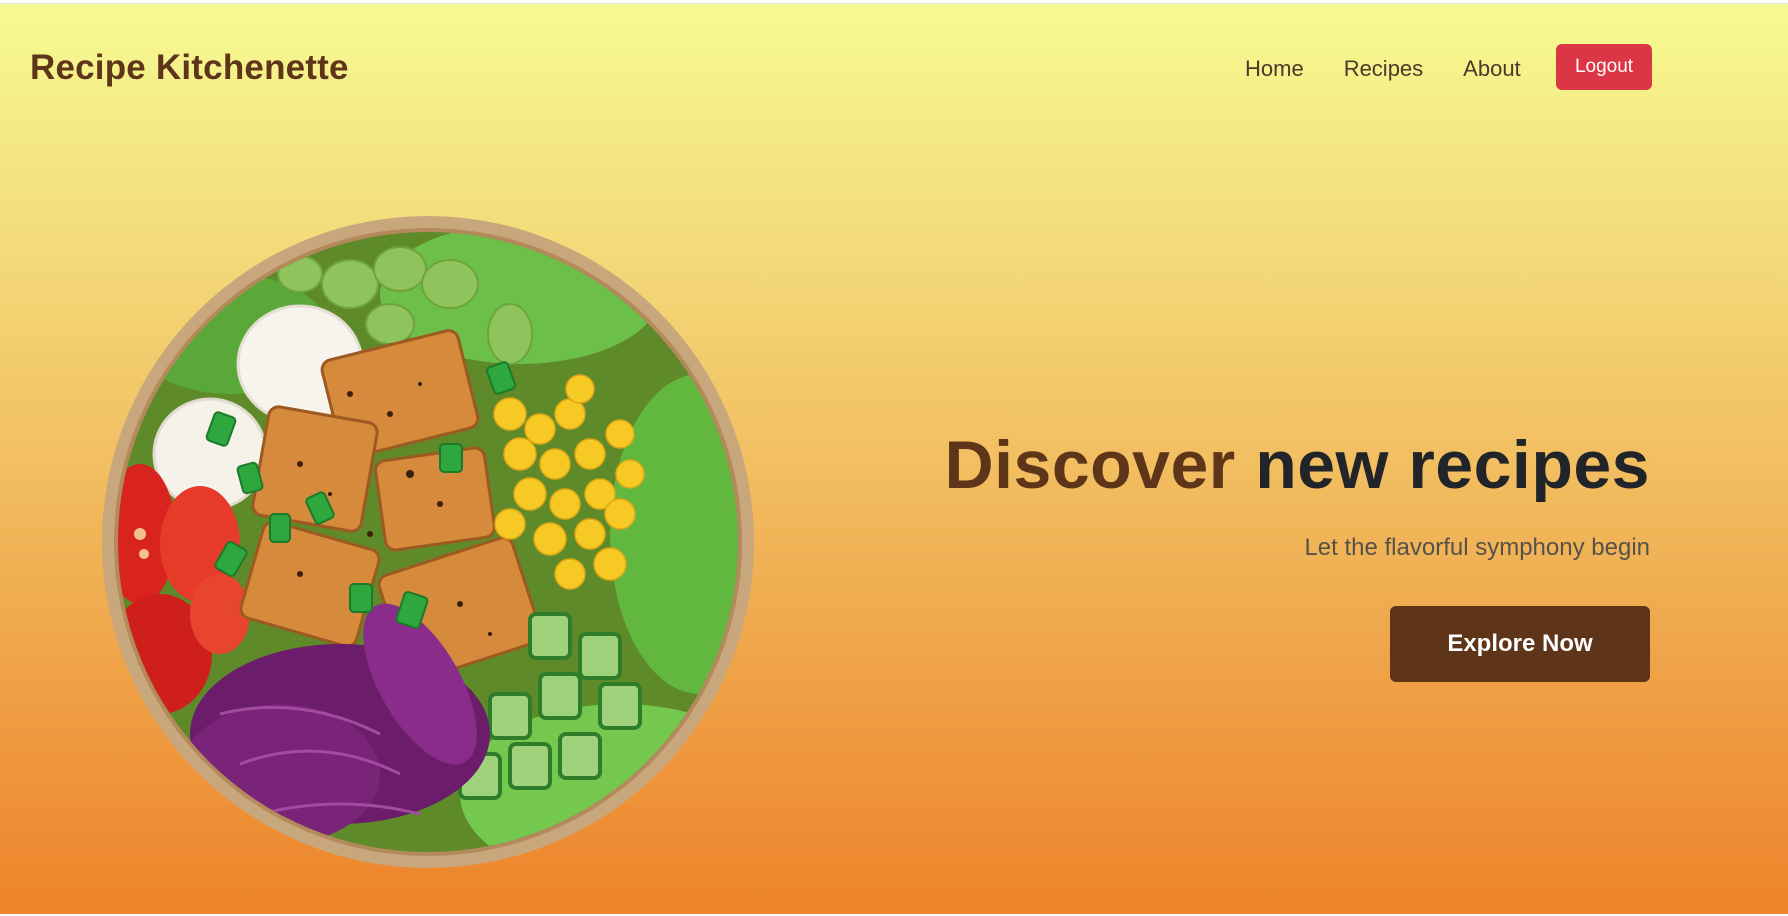 The width and height of the screenshot is (1788, 916). What do you see at coordinates (1520, 644) in the screenshot?
I see `explore-now-button: Explore Now` at bounding box center [1520, 644].